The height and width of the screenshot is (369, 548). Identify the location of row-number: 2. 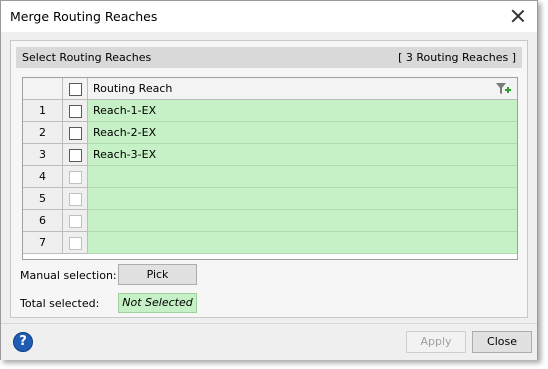
(43, 133).